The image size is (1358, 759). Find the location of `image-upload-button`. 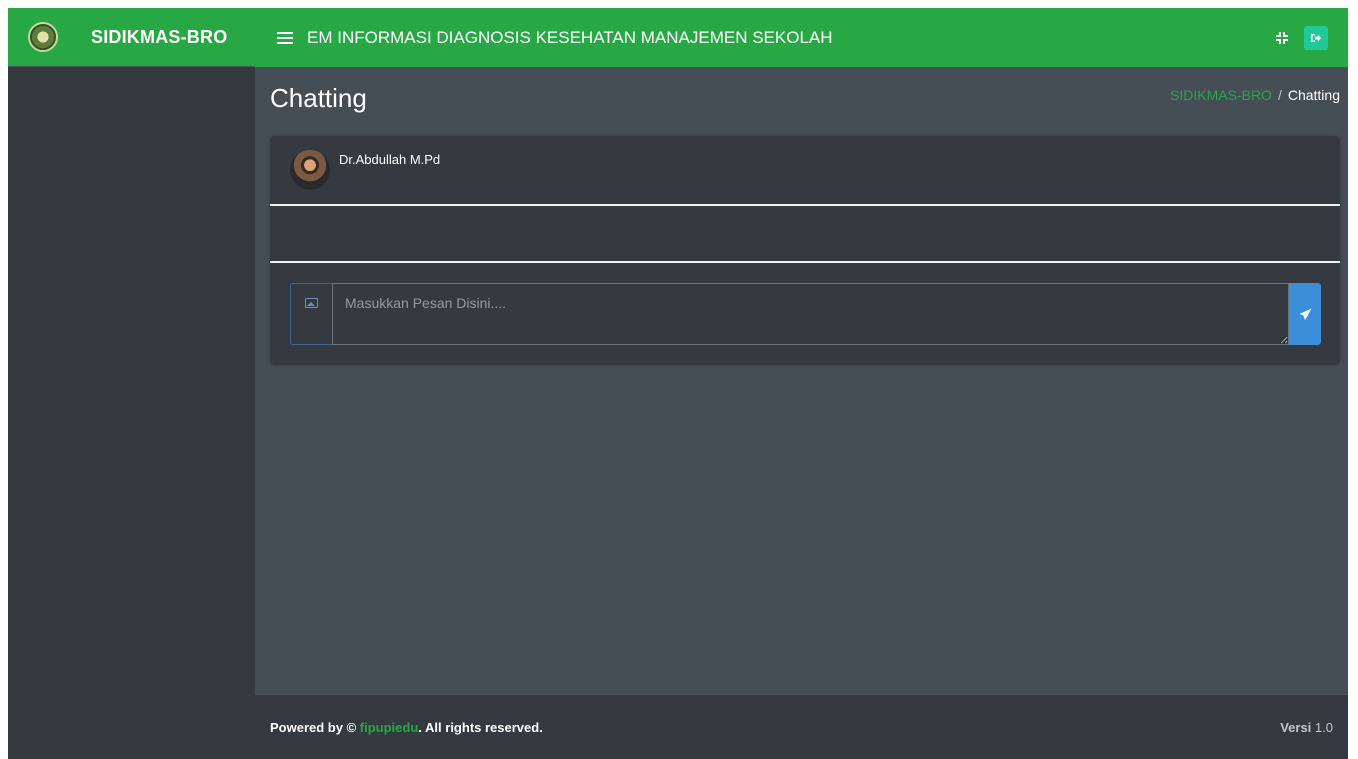

image-upload-button is located at coordinates (311, 314).